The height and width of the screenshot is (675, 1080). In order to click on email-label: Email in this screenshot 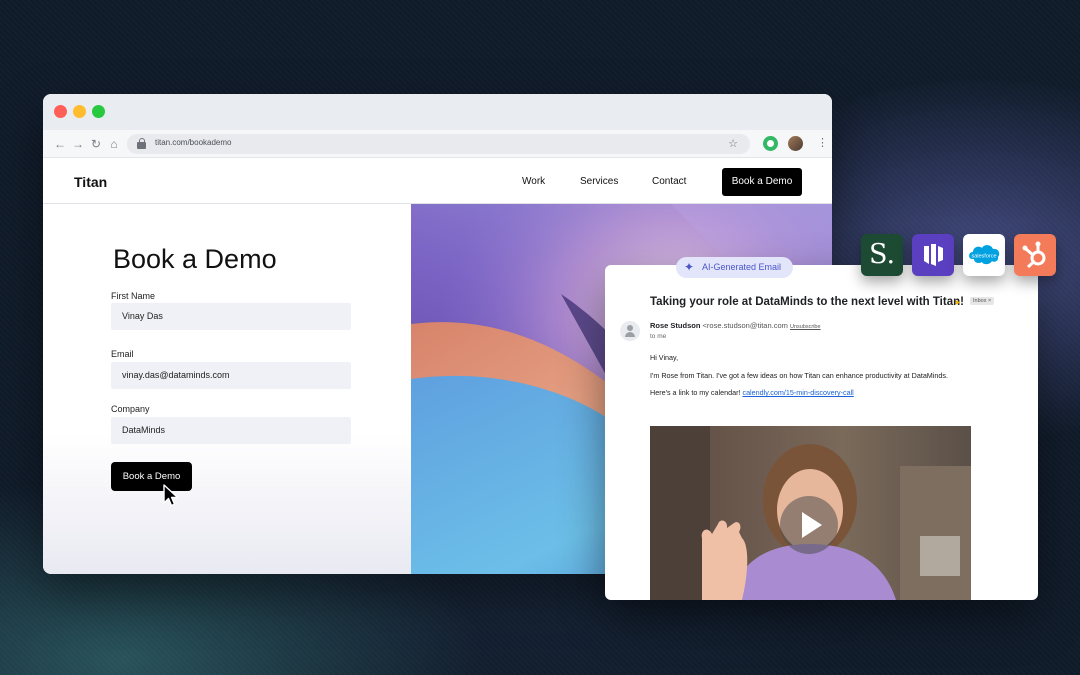, I will do `click(122, 354)`.